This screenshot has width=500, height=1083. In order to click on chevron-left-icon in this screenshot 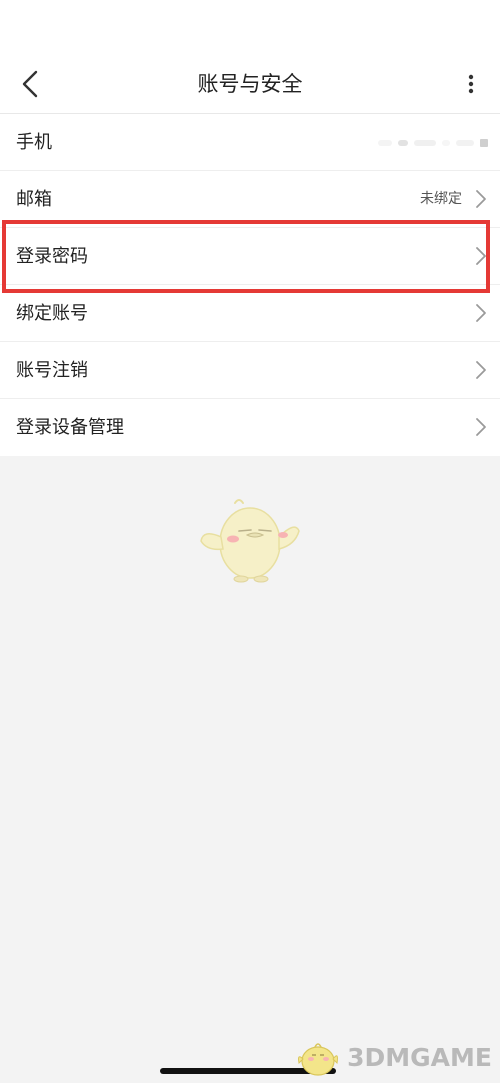, I will do `click(30, 84)`.